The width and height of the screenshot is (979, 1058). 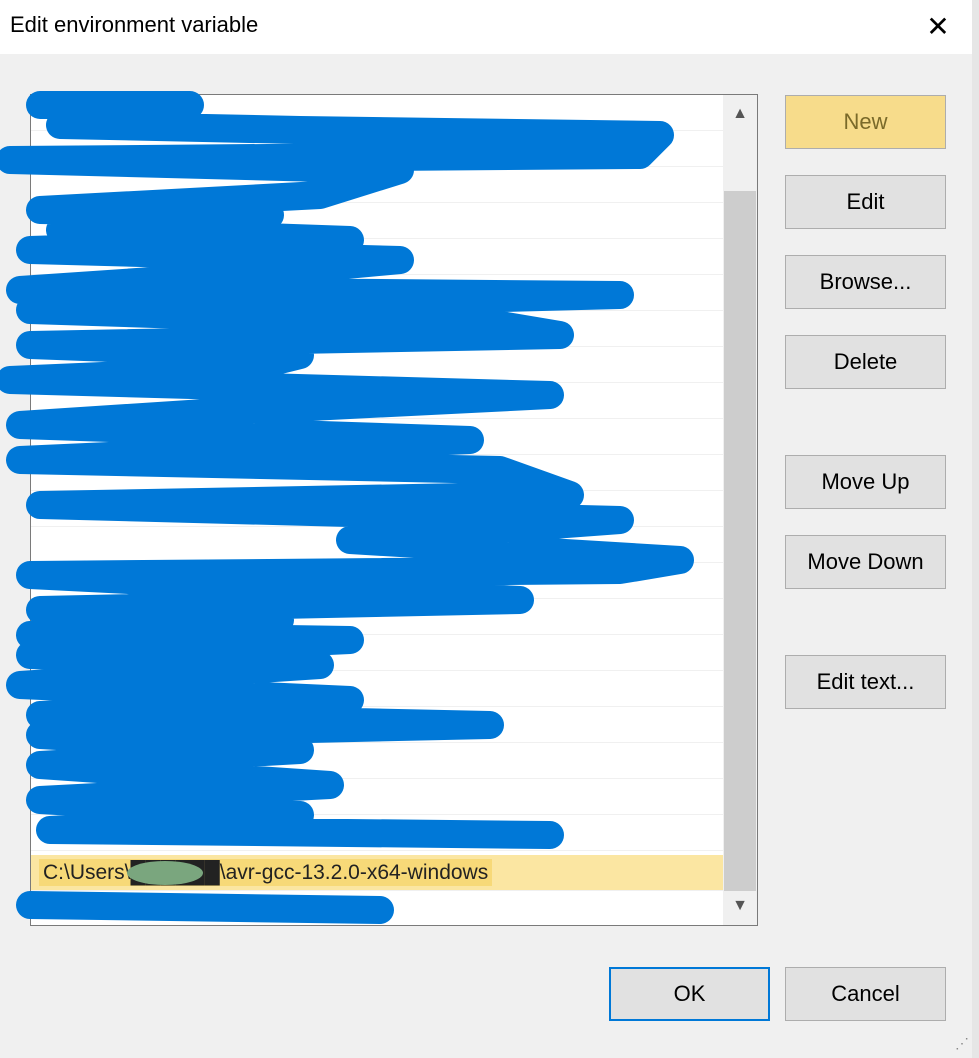 What do you see at coordinates (689, 994) in the screenshot?
I see `ok-button: OK` at bounding box center [689, 994].